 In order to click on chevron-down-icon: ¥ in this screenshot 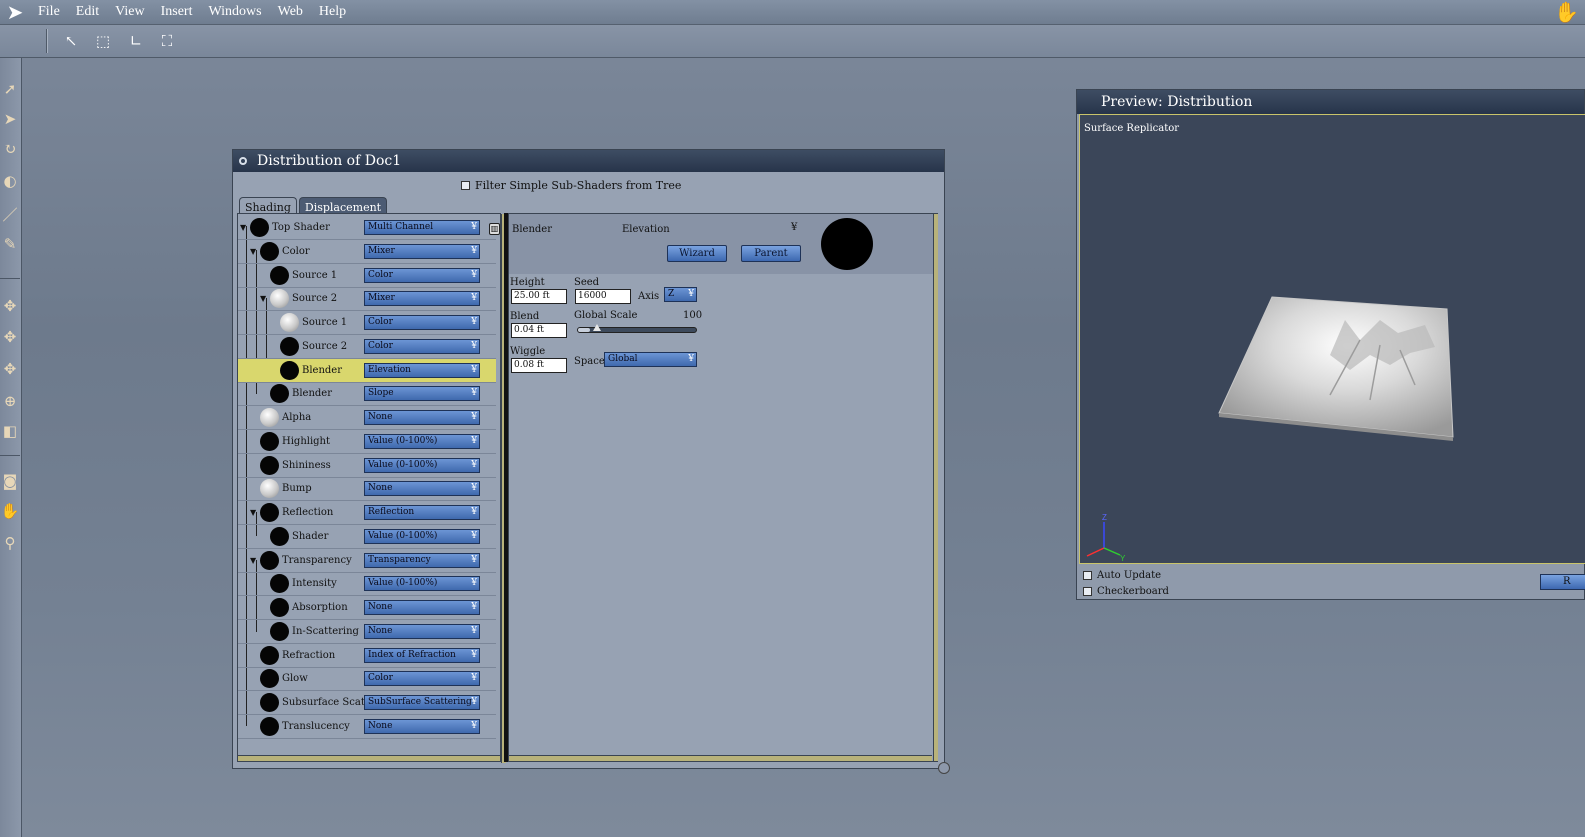, I will do `click(794, 227)`.